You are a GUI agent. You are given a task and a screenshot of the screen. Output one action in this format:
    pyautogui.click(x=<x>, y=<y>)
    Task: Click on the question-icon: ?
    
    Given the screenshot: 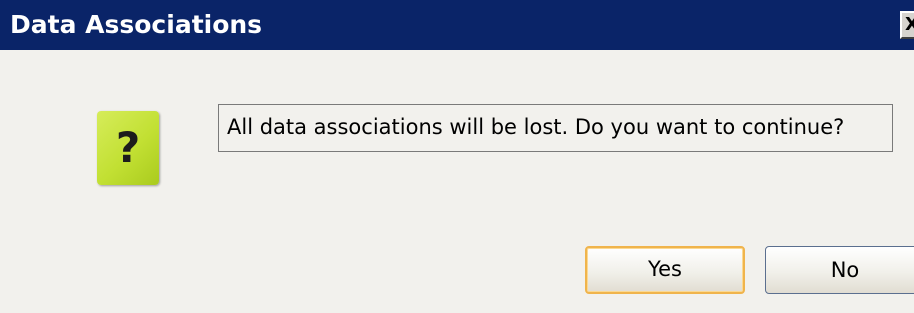 What is the action you would take?
    pyautogui.click(x=128, y=148)
    